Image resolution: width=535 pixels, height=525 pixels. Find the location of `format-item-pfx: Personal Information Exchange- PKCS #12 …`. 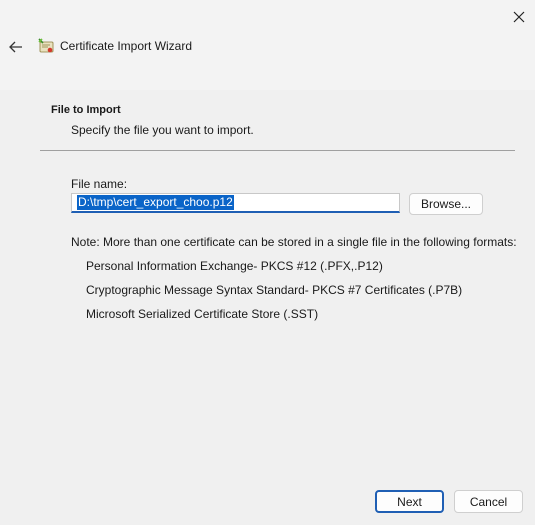

format-item-pfx: Personal Information Exchange- PKCS #12 … is located at coordinates (234, 266).